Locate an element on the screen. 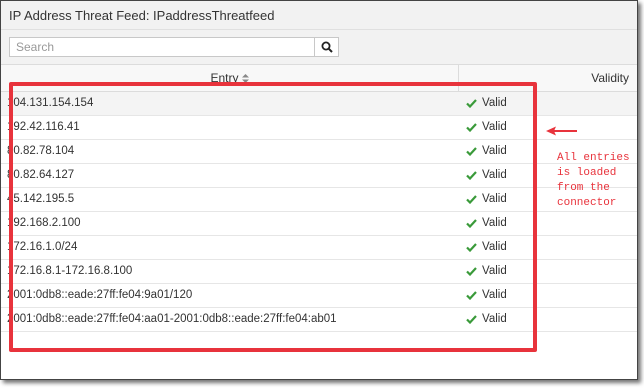 The image size is (644, 388). search-row is located at coordinates (319, 47).